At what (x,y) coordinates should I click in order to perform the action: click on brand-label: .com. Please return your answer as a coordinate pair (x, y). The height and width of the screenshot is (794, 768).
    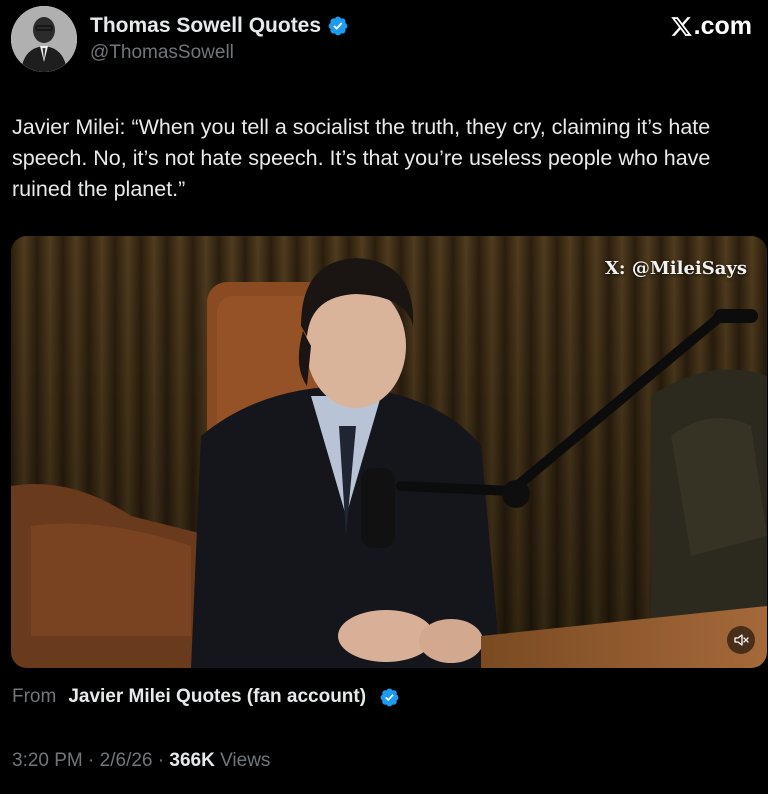
    Looking at the image, I should click on (722, 26).